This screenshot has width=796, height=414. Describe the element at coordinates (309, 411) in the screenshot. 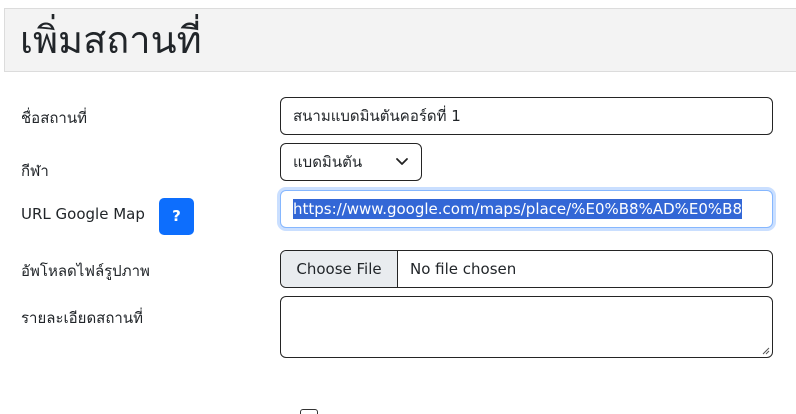

I see `next-row-checkbox` at that location.